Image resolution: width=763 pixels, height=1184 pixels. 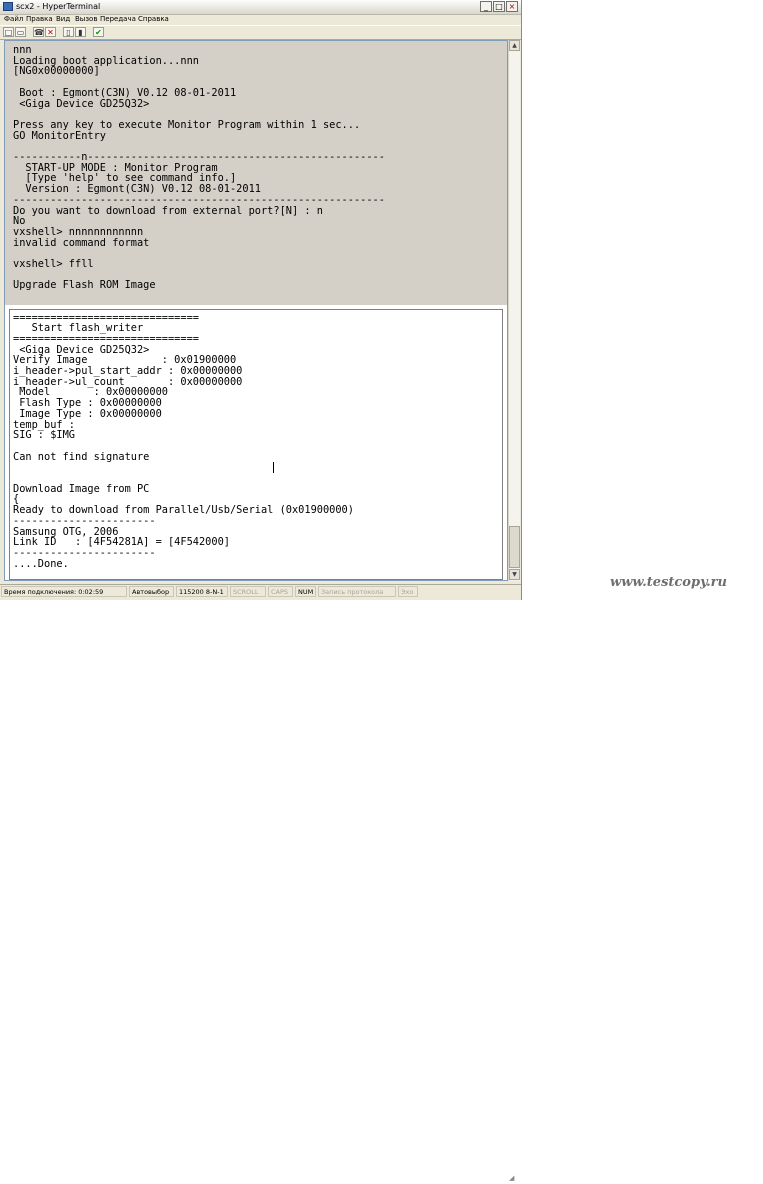 What do you see at coordinates (80, 32) in the screenshot?
I see `receive-icon: ▮` at bounding box center [80, 32].